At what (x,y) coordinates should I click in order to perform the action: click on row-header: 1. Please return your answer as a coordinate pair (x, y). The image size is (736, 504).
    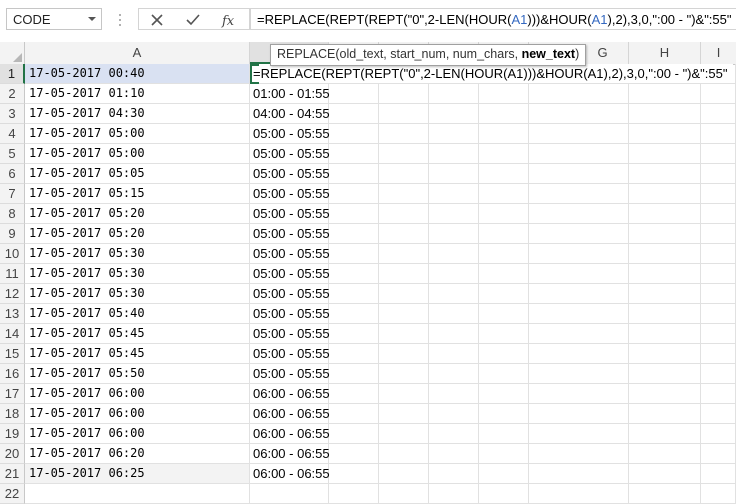
    Looking at the image, I should click on (12, 74).